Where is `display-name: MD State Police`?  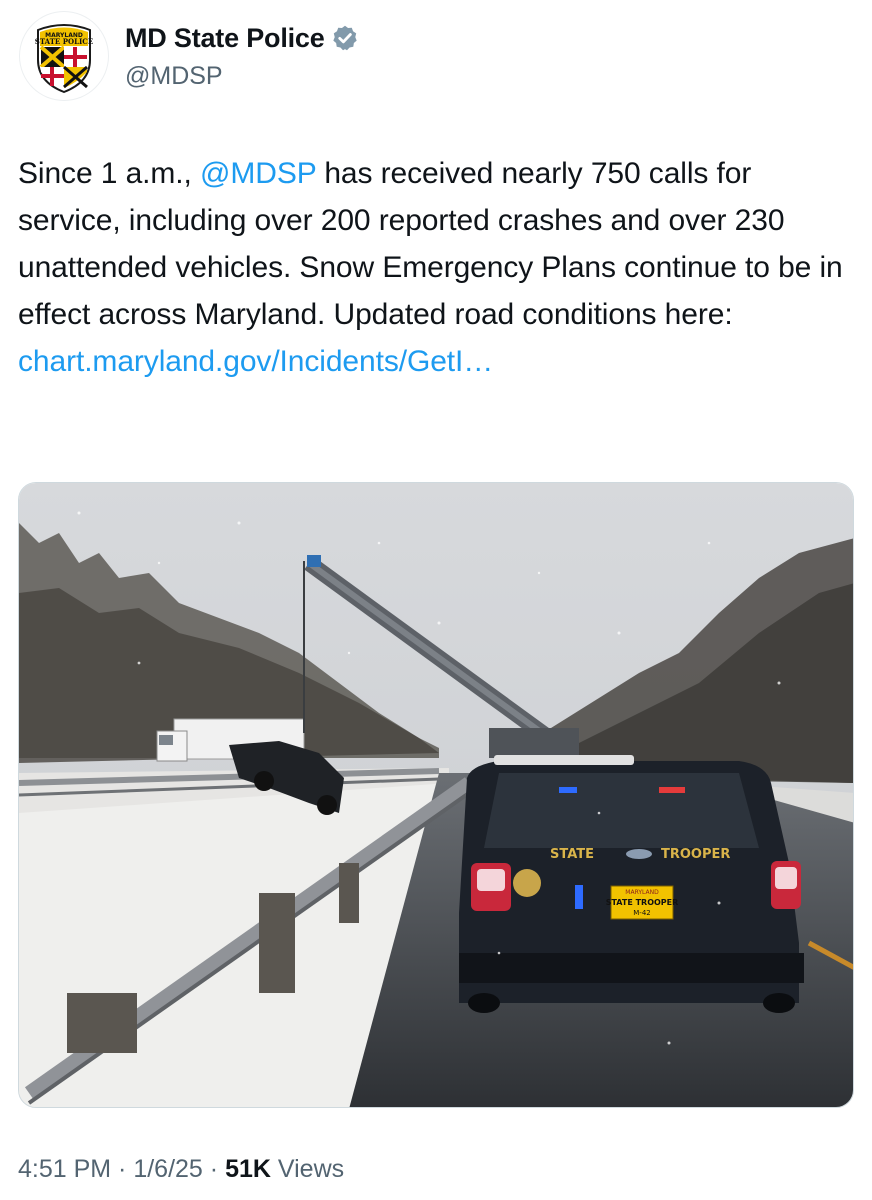
display-name: MD State Police is located at coordinates (225, 38).